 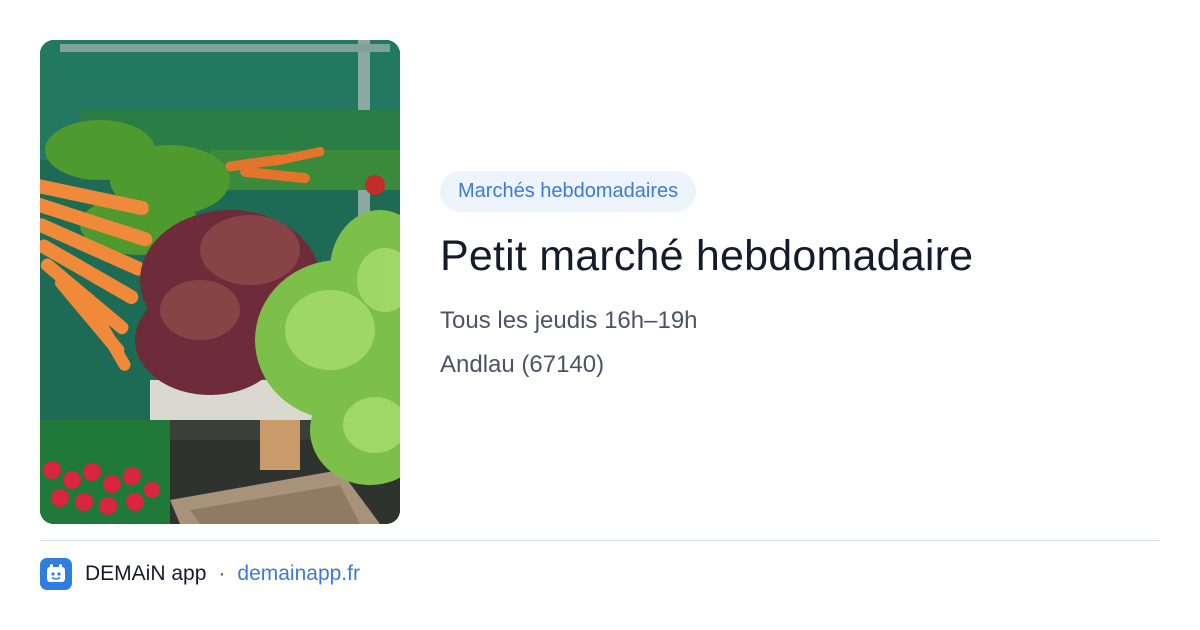 What do you see at coordinates (600, 540) in the screenshot?
I see `footer-divider` at bounding box center [600, 540].